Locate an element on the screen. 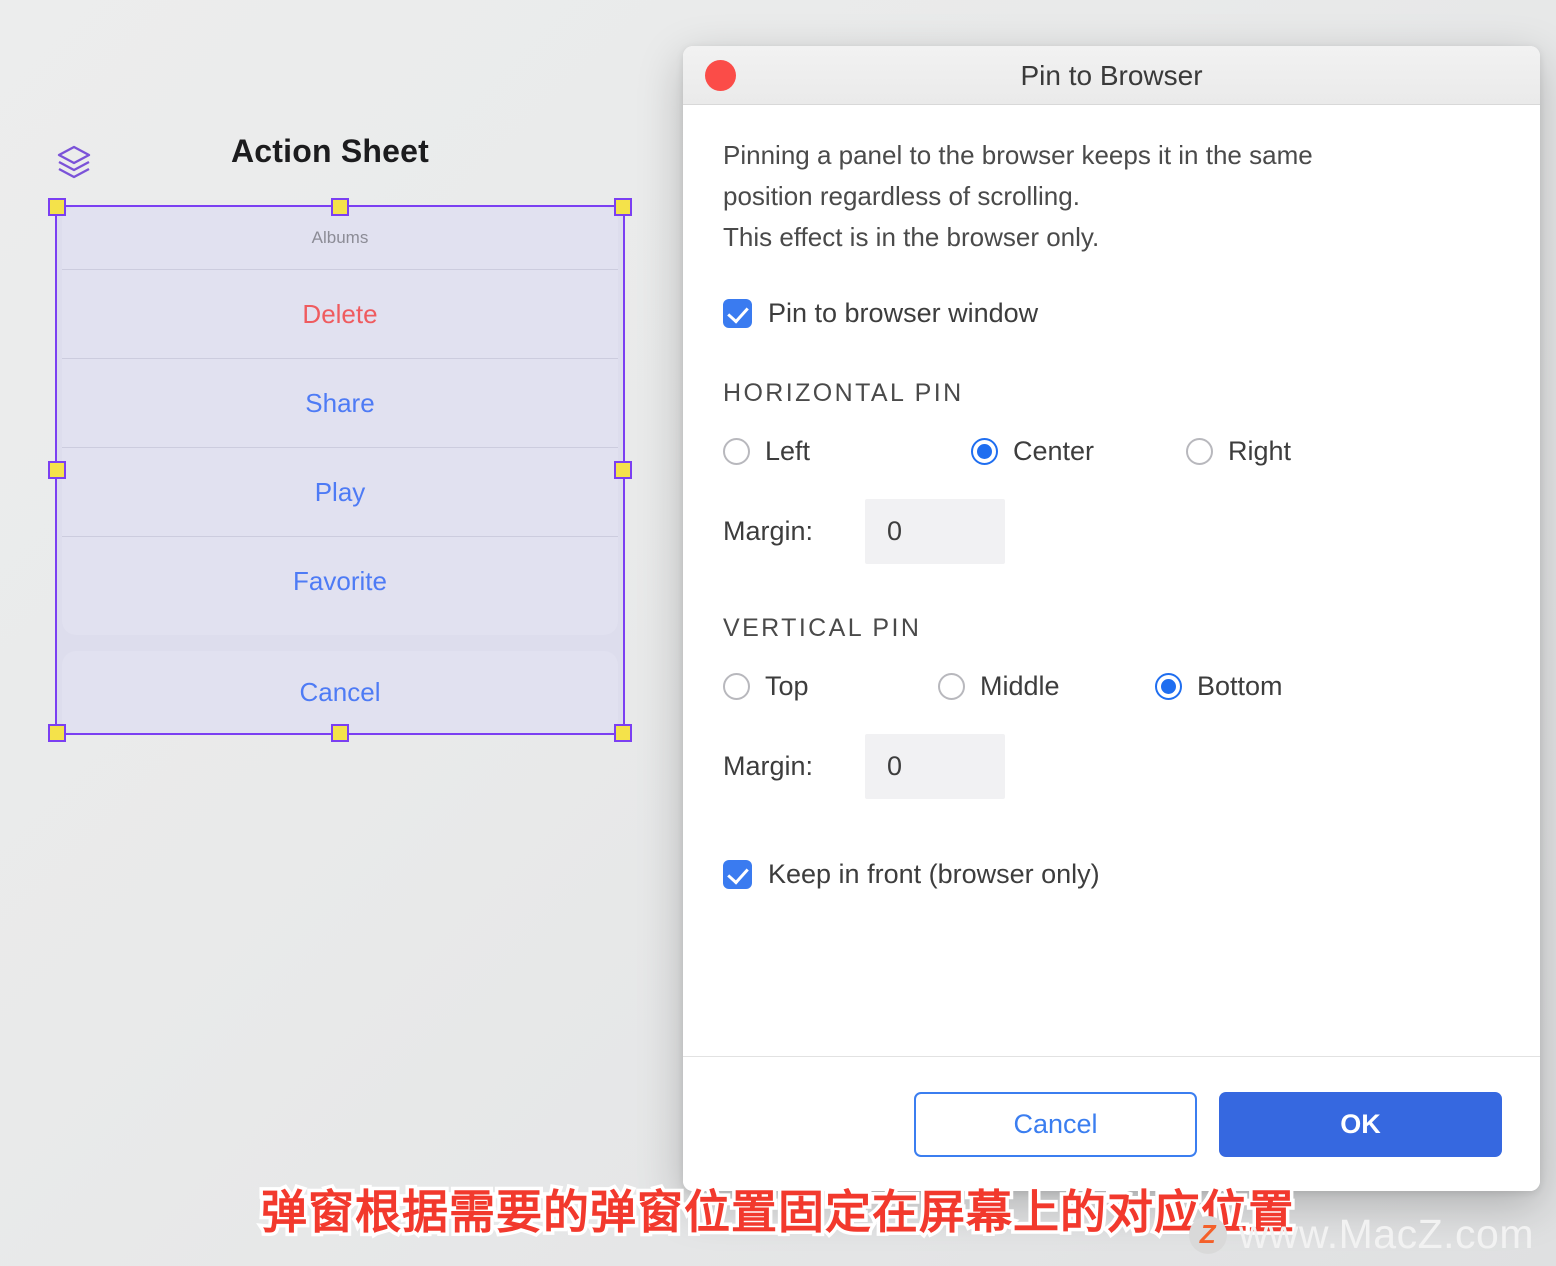 The image size is (1556, 1266). resize-handle-top-center is located at coordinates (340, 207).